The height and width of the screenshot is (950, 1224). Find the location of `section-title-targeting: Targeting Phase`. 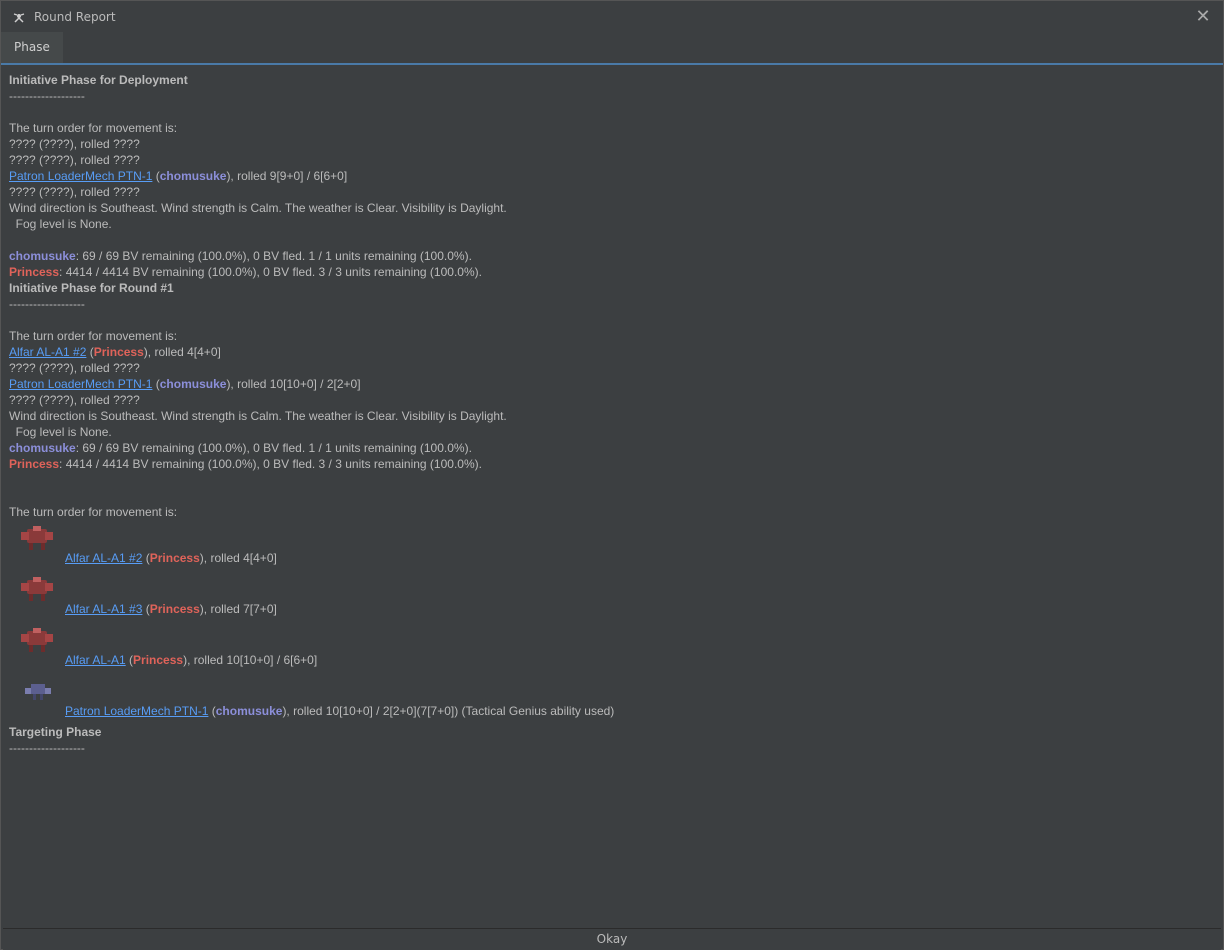

section-title-targeting: Targeting Phase is located at coordinates (55, 732).